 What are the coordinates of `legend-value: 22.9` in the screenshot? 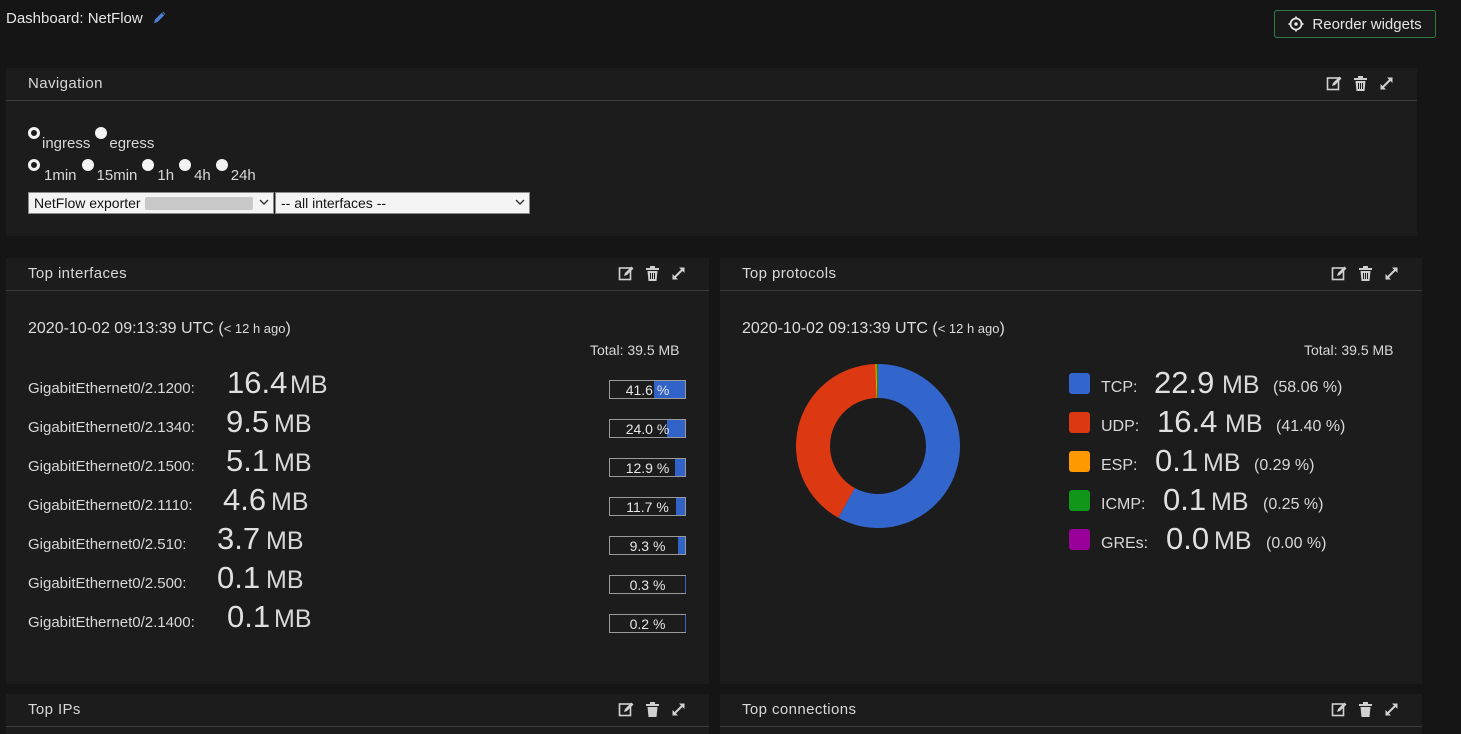 It's located at (1184, 383).